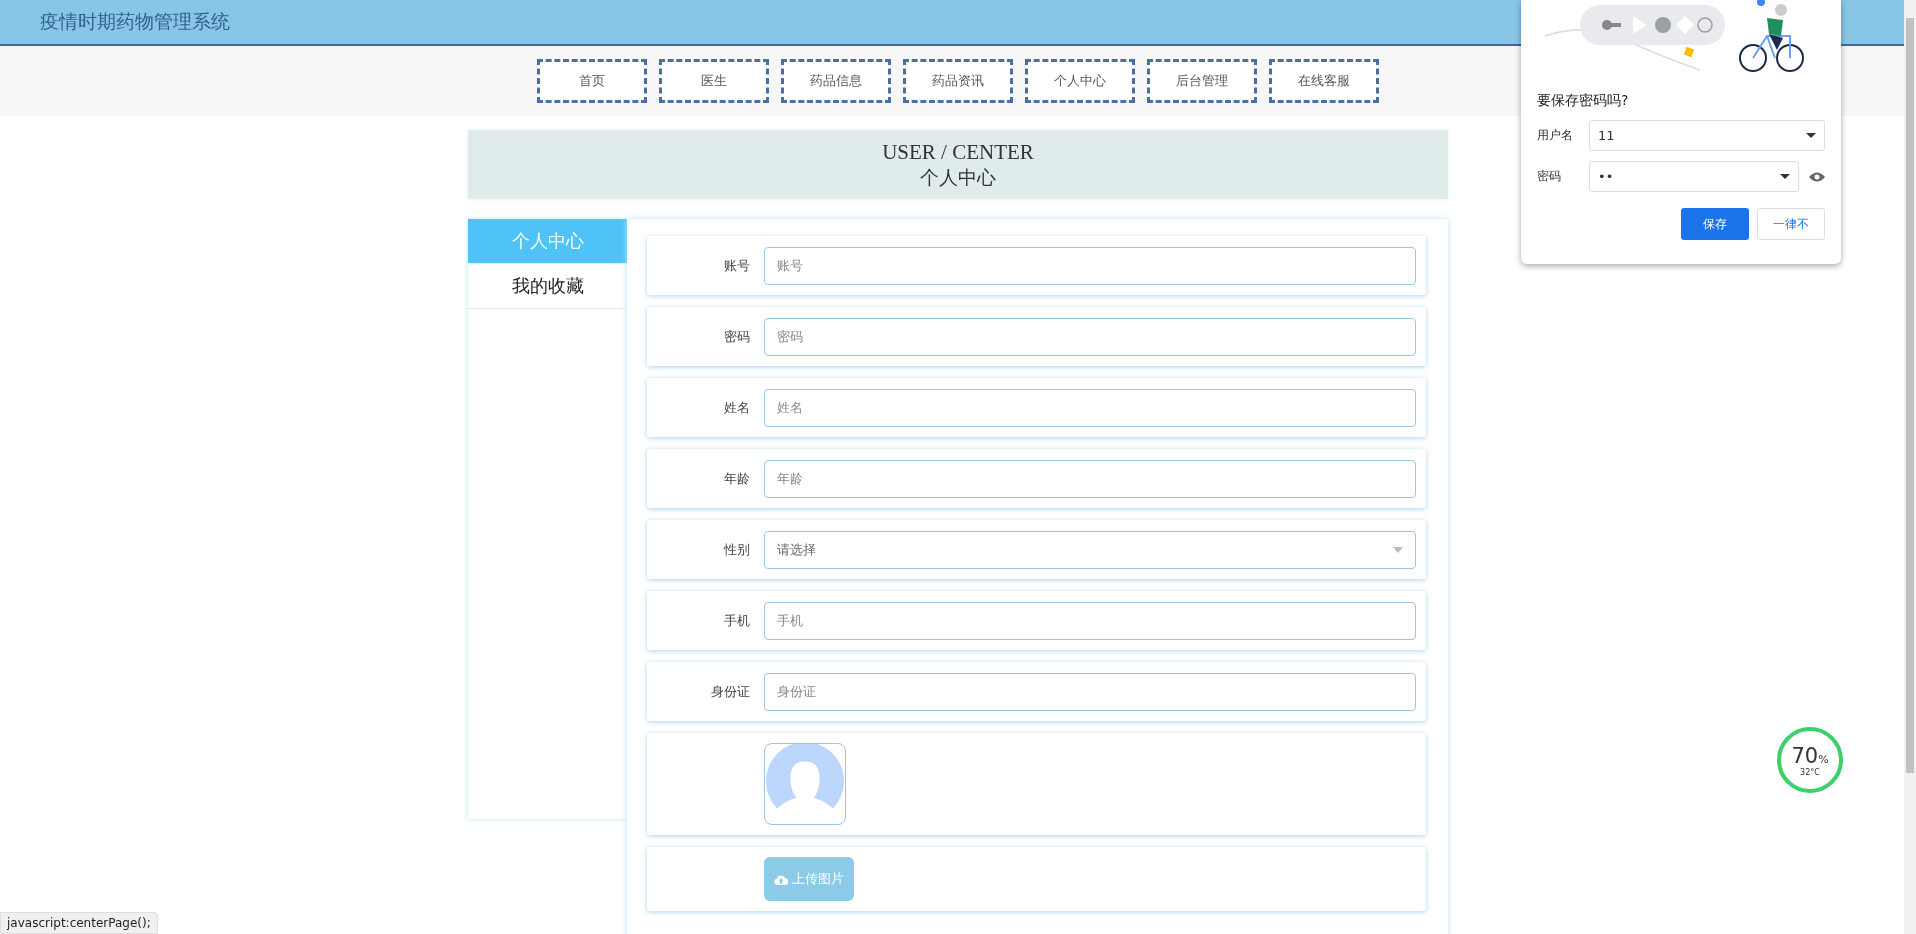 Image resolution: width=1916 pixels, height=934 pixels. I want to click on dropdown-field: 11, so click(1707, 135).